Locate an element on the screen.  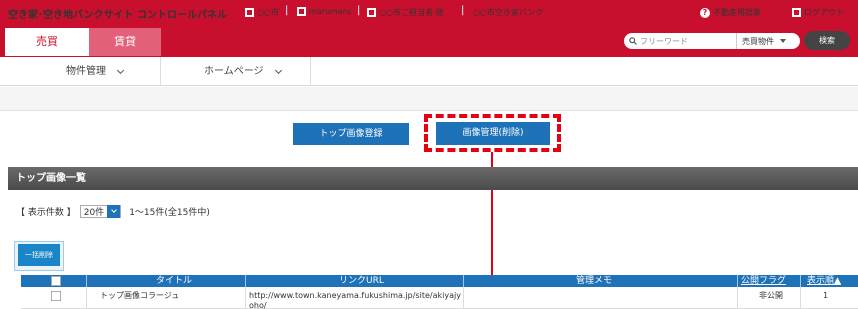
search-icon is located at coordinates (633, 41).